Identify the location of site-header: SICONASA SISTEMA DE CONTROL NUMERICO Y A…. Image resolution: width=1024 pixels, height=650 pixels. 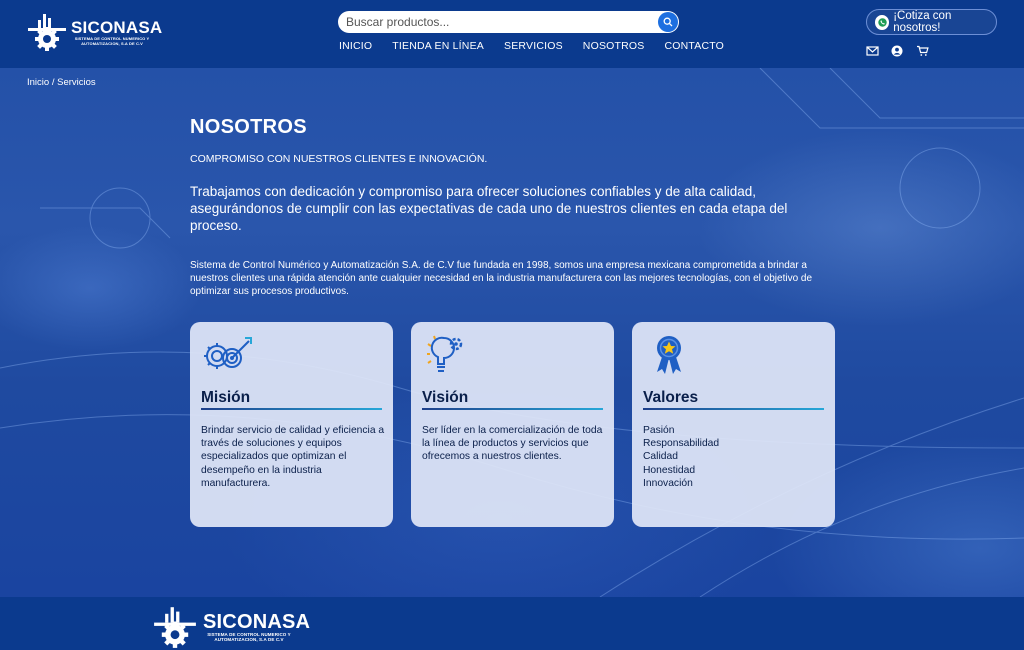
(512, 34).